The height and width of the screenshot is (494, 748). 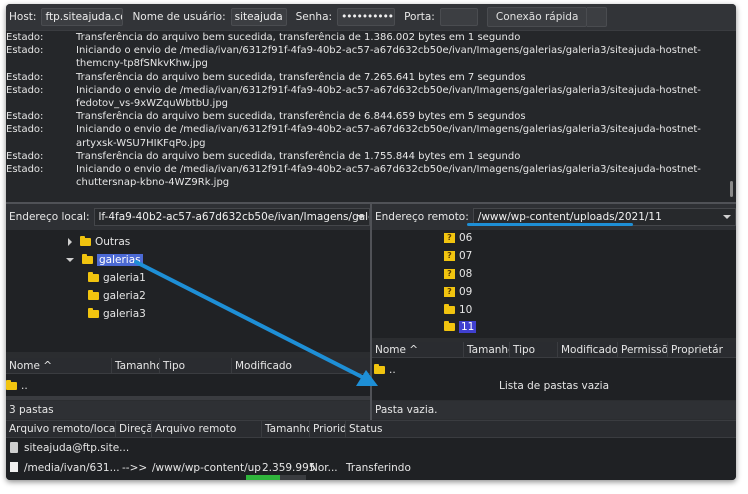 What do you see at coordinates (252, 321) in the screenshot?
I see `arrow-shaft` at bounding box center [252, 321].